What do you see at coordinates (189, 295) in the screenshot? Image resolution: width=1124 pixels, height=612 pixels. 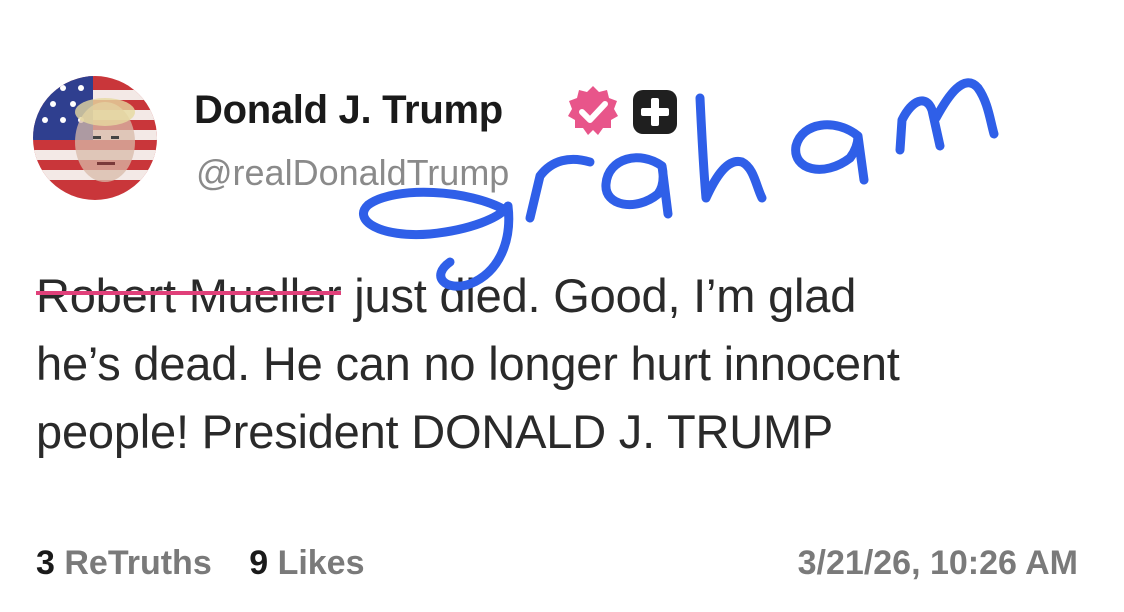 I see `struck-through-name: Robert Mueller` at bounding box center [189, 295].